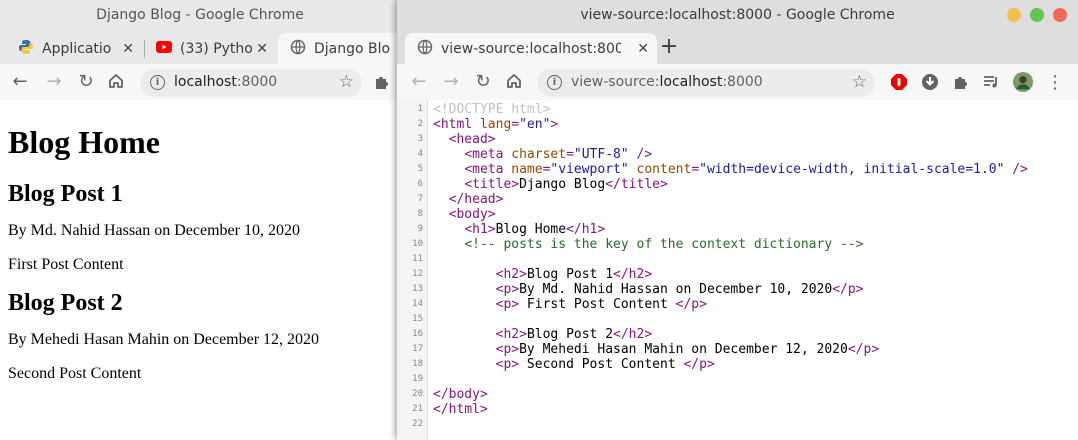 The width and height of the screenshot is (1078, 440). Describe the element at coordinates (737, 47) in the screenshot. I see `tab-strip: view-source:localhost:800 ✕ +` at that location.